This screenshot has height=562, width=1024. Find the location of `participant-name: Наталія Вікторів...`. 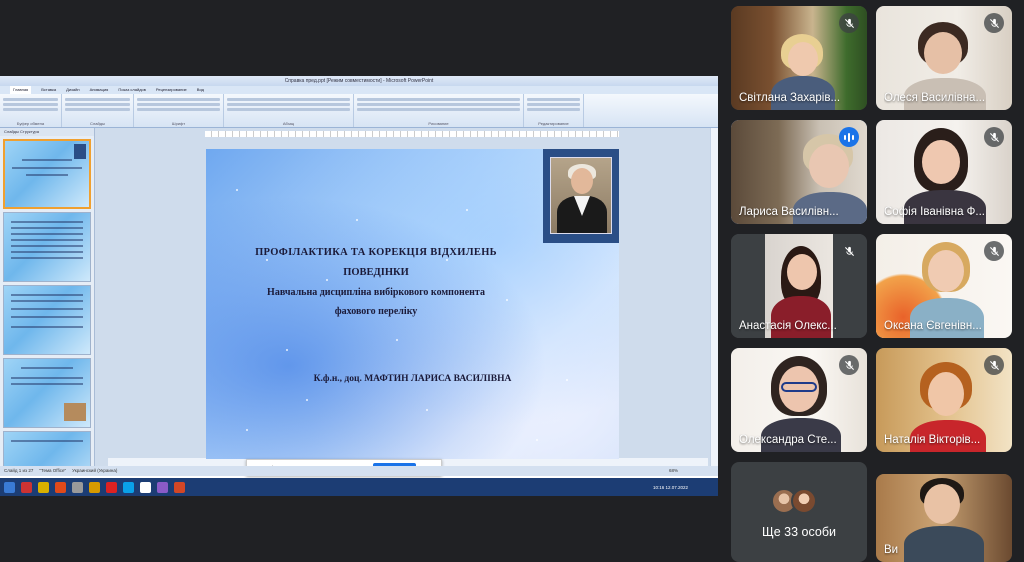

participant-name: Наталія Вікторів... is located at coordinates (932, 440).